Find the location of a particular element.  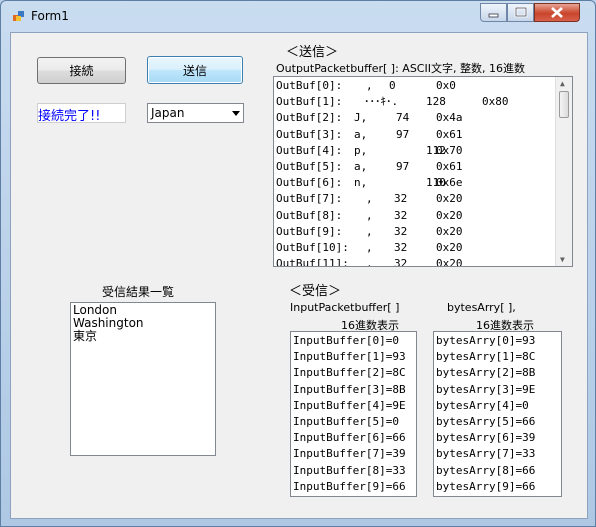

chevron-down-icon is located at coordinates (236, 113).